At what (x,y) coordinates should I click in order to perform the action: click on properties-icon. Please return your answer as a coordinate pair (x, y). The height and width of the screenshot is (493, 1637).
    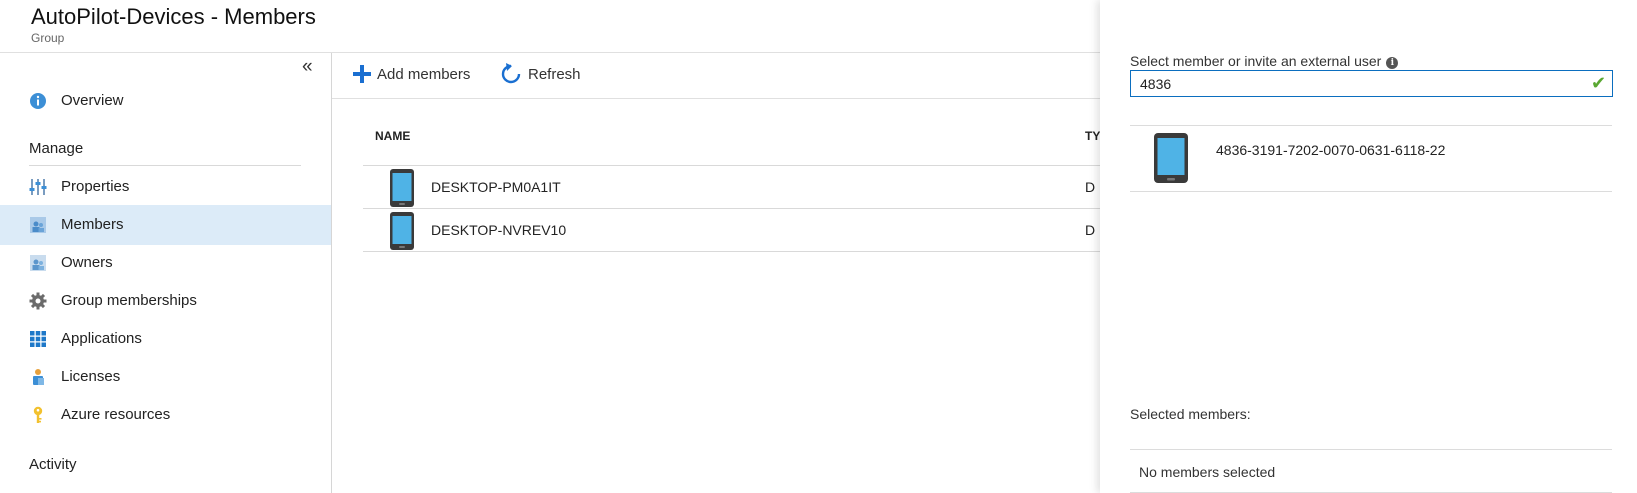
    Looking at the image, I should click on (38, 187).